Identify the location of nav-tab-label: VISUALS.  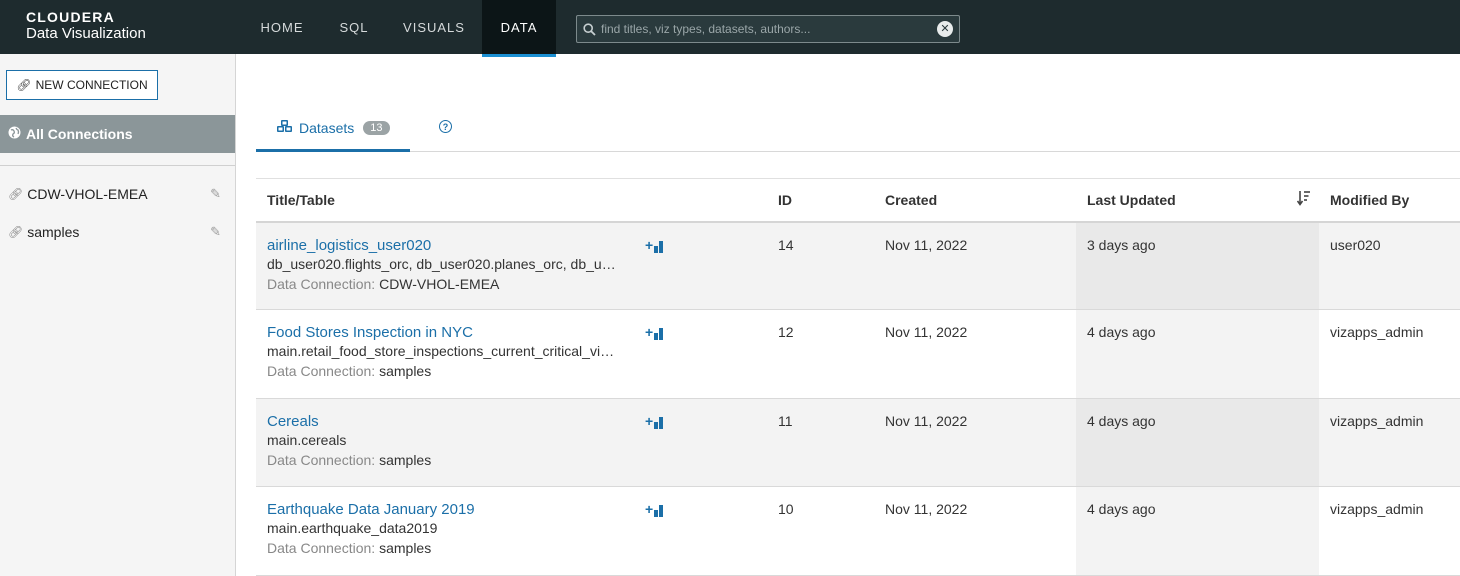
(434, 27).